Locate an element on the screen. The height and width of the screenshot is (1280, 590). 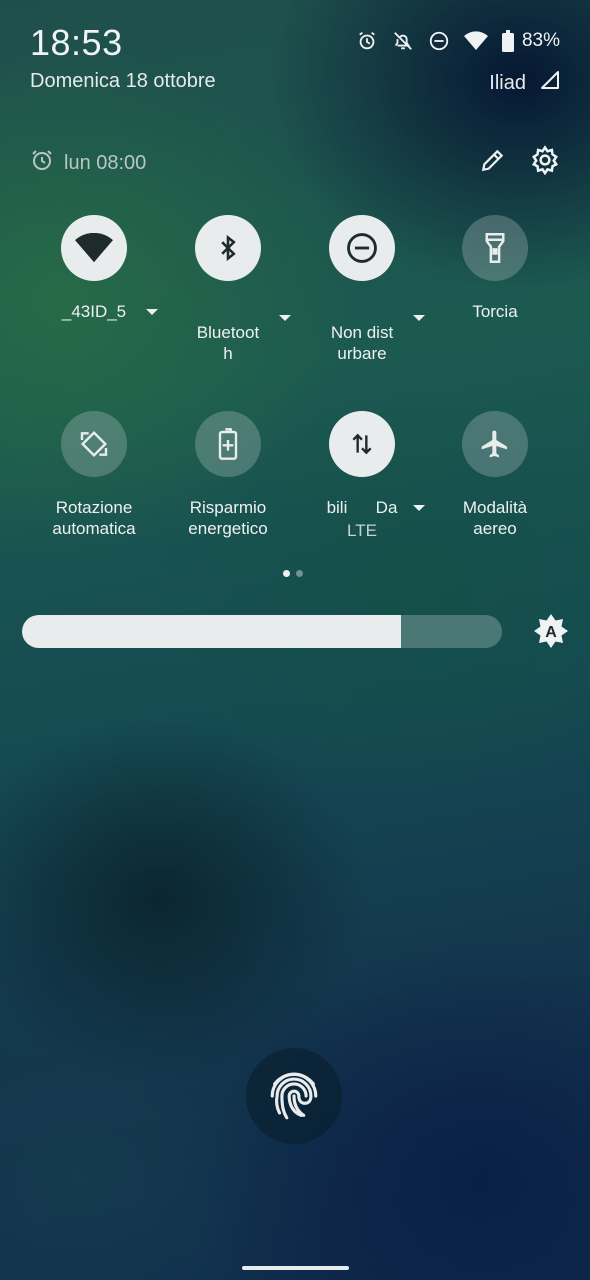
tile-wifi-toggle is located at coordinates (94, 248).